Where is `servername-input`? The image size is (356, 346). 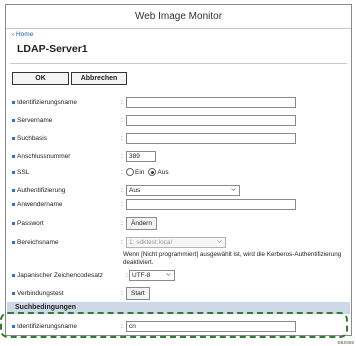
servername-input is located at coordinates (211, 120).